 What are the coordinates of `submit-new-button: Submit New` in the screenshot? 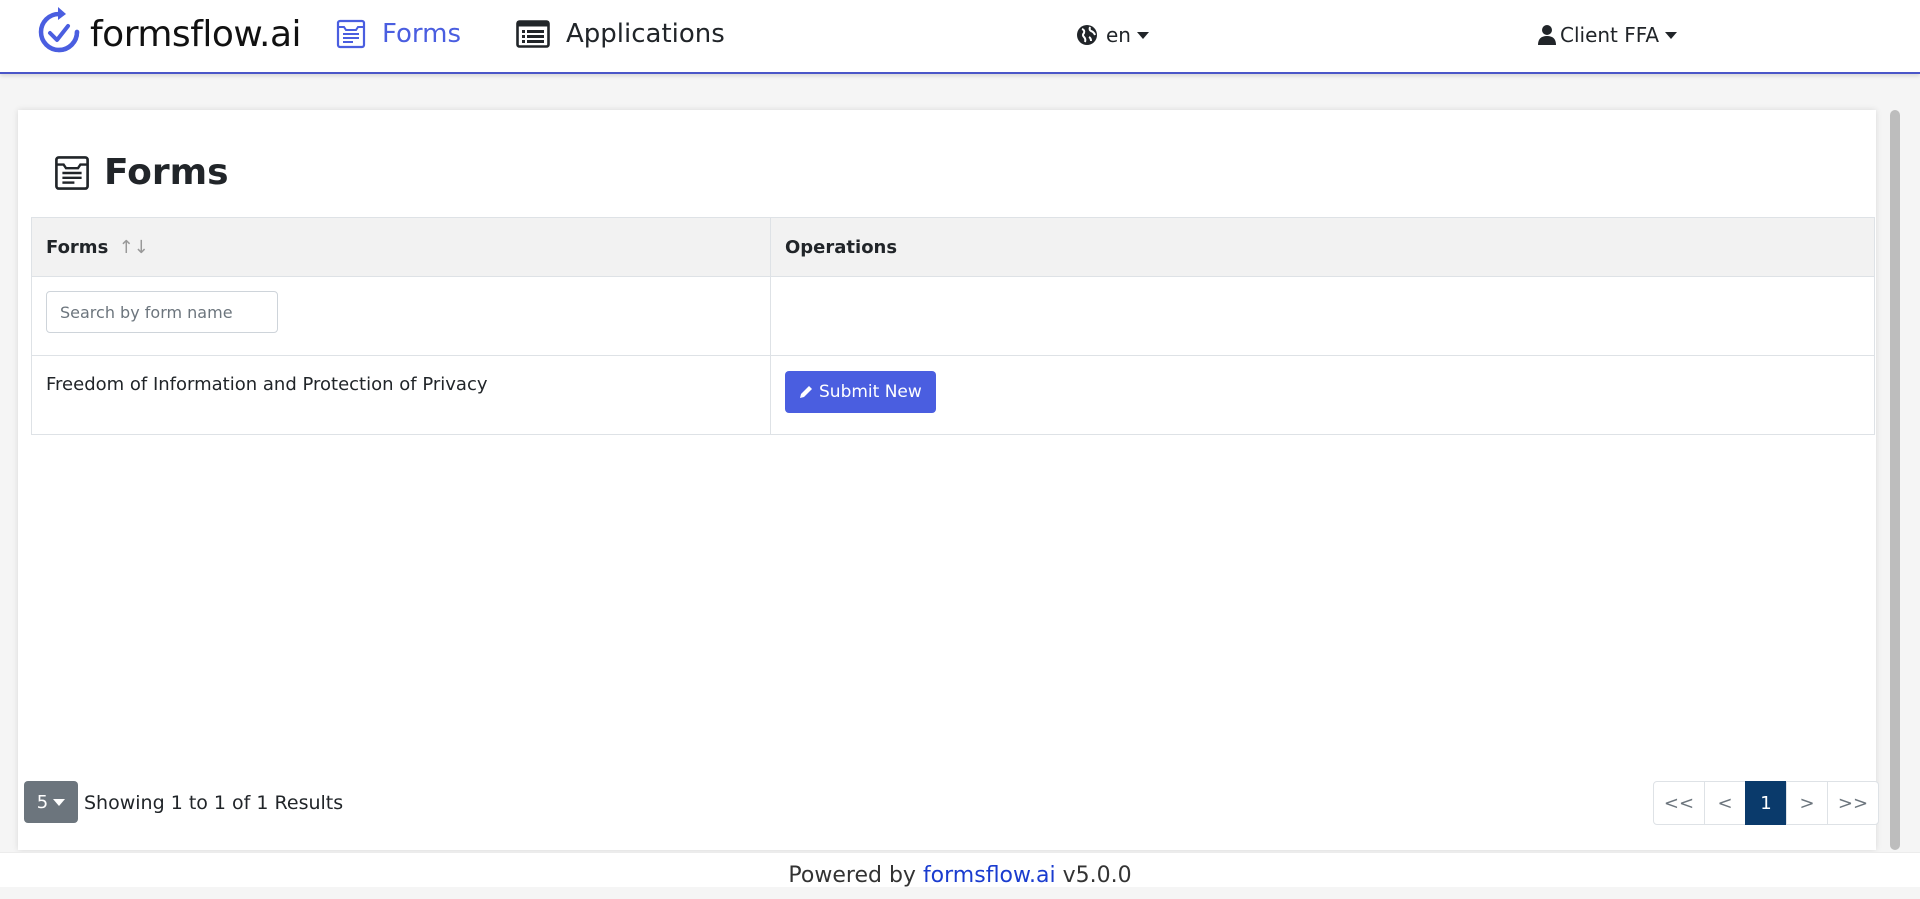 It's located at (860, 392).